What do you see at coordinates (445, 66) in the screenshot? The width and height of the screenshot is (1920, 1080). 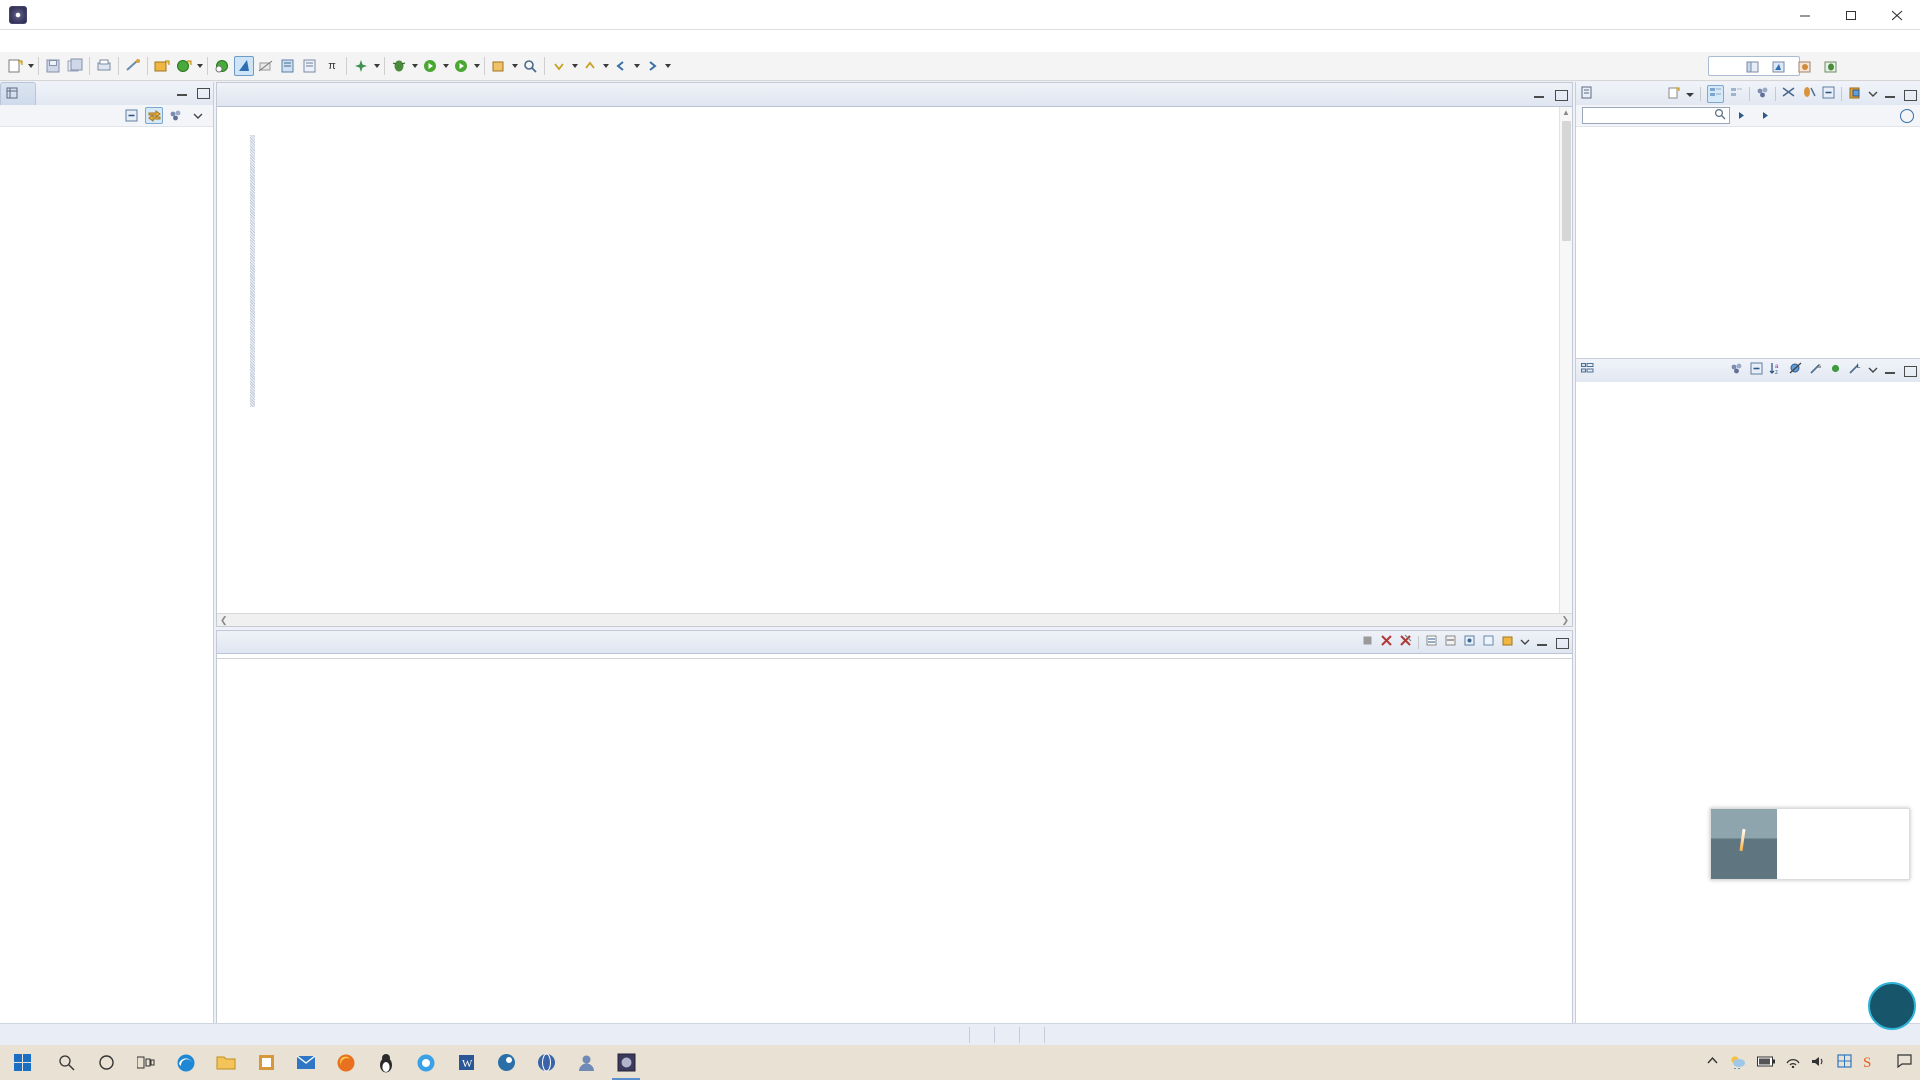 I see `run-dropdown` at bounding box center [445, 66].